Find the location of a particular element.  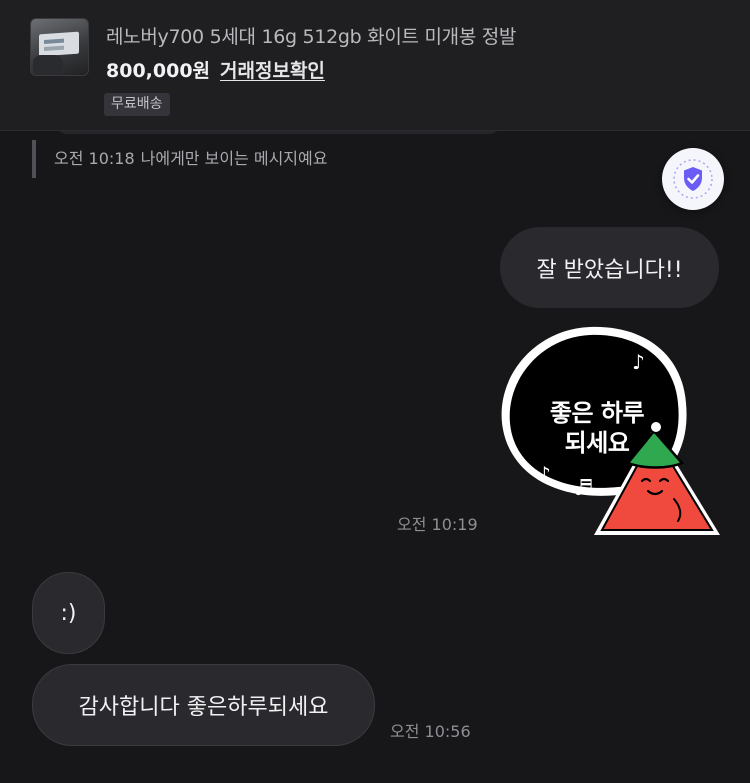

safety-shield-button is located at coordinates (693, 179).